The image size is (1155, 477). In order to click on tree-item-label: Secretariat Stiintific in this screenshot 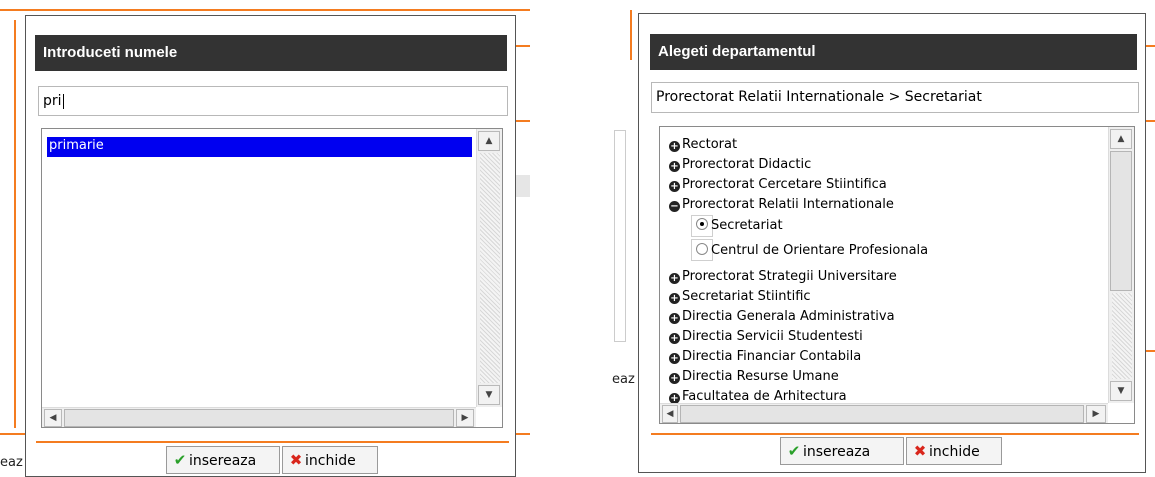, I will do `click(746, 296)`.